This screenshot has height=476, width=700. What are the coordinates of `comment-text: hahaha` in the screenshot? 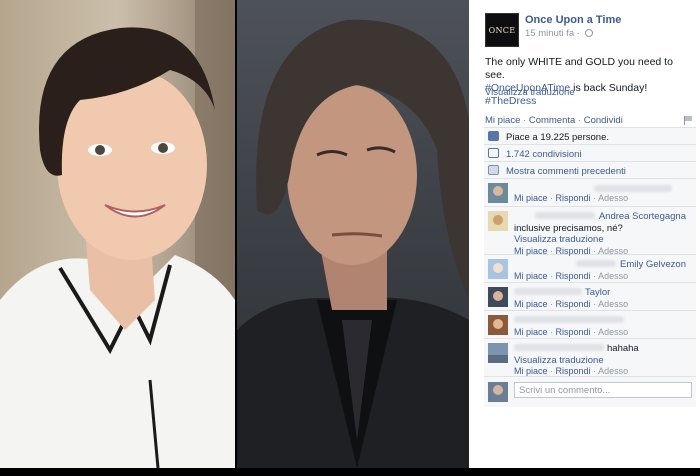 It's located at (623, 348).